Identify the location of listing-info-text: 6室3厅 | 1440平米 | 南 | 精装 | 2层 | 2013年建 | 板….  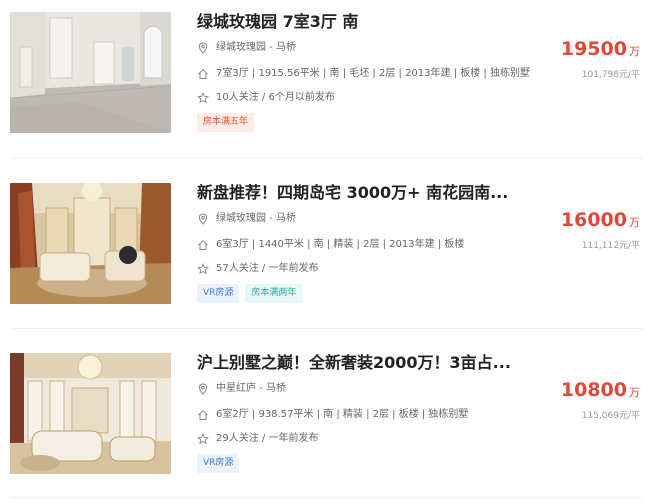
(340, 244).